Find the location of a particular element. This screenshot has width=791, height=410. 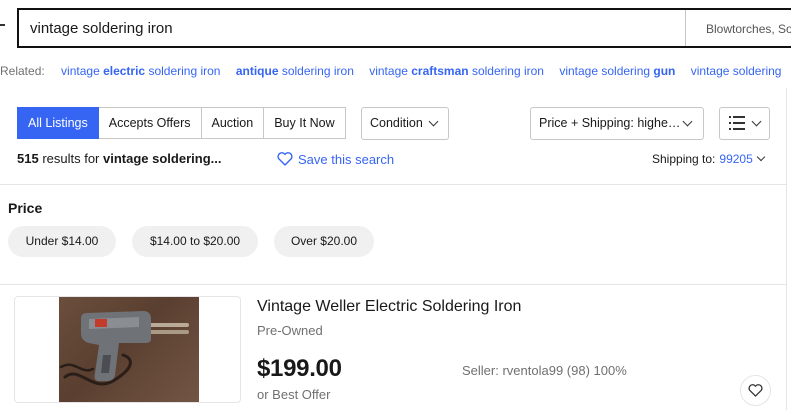

tab-auction: Auction is located at coordinates (233, 123).